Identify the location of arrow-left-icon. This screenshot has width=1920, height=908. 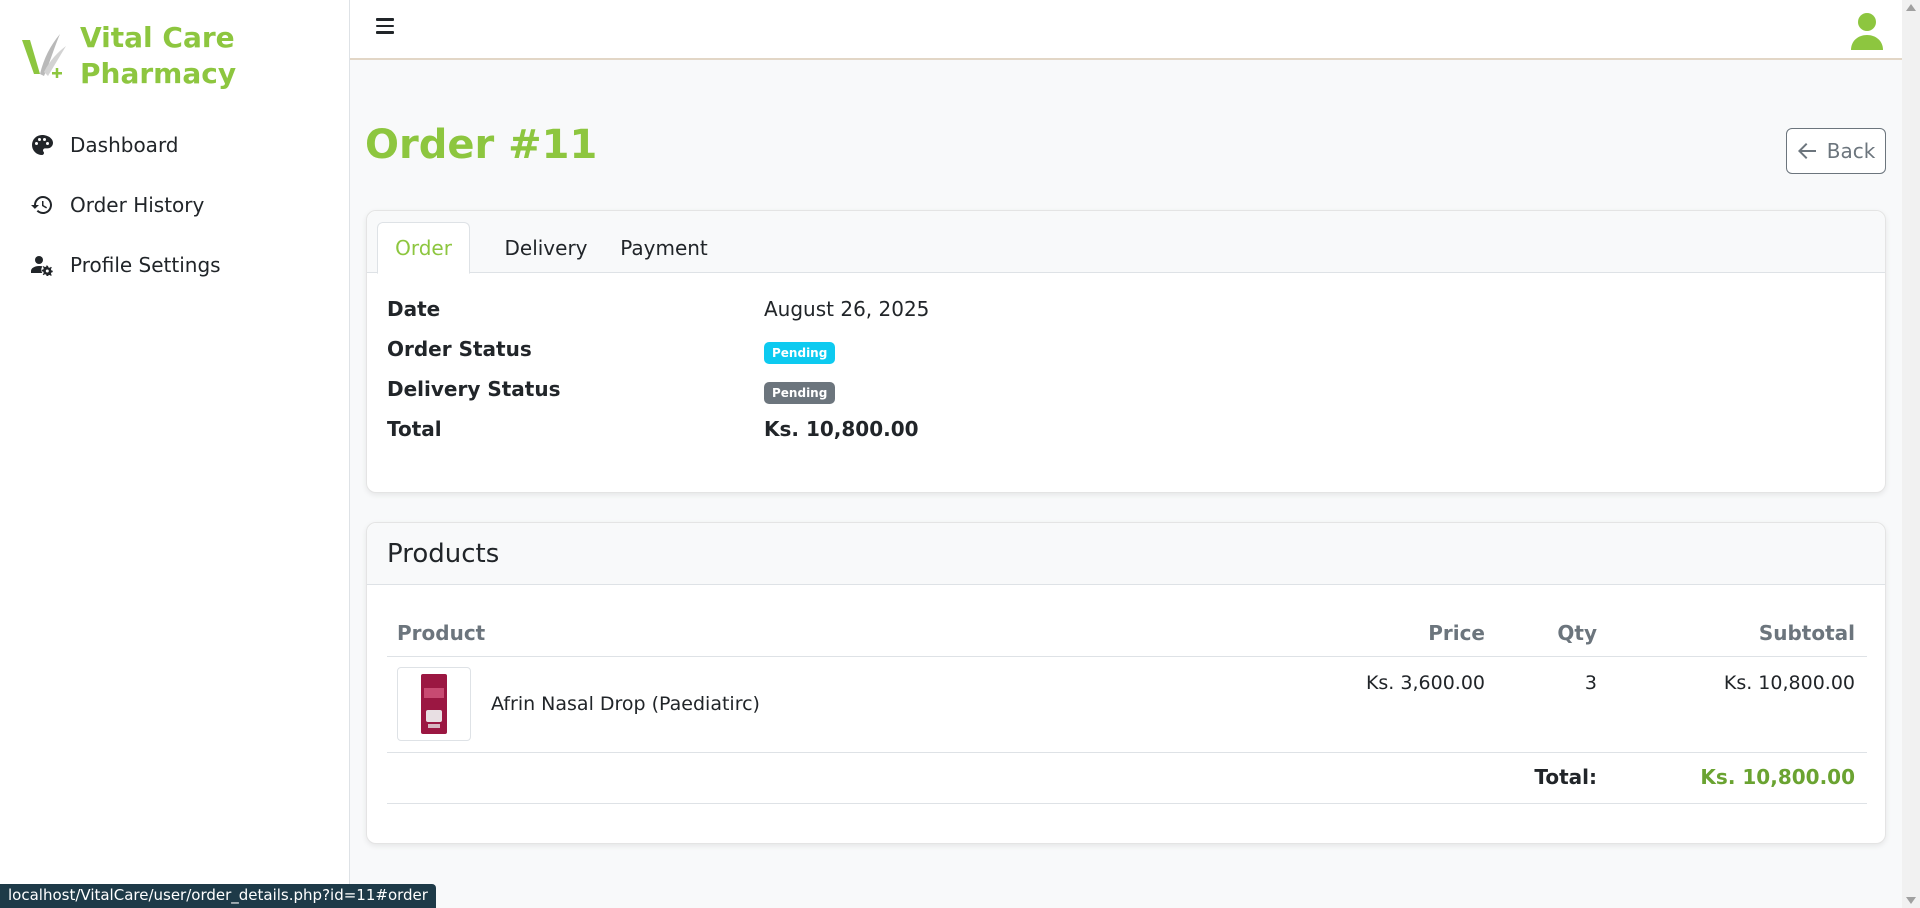
(1806, 151).